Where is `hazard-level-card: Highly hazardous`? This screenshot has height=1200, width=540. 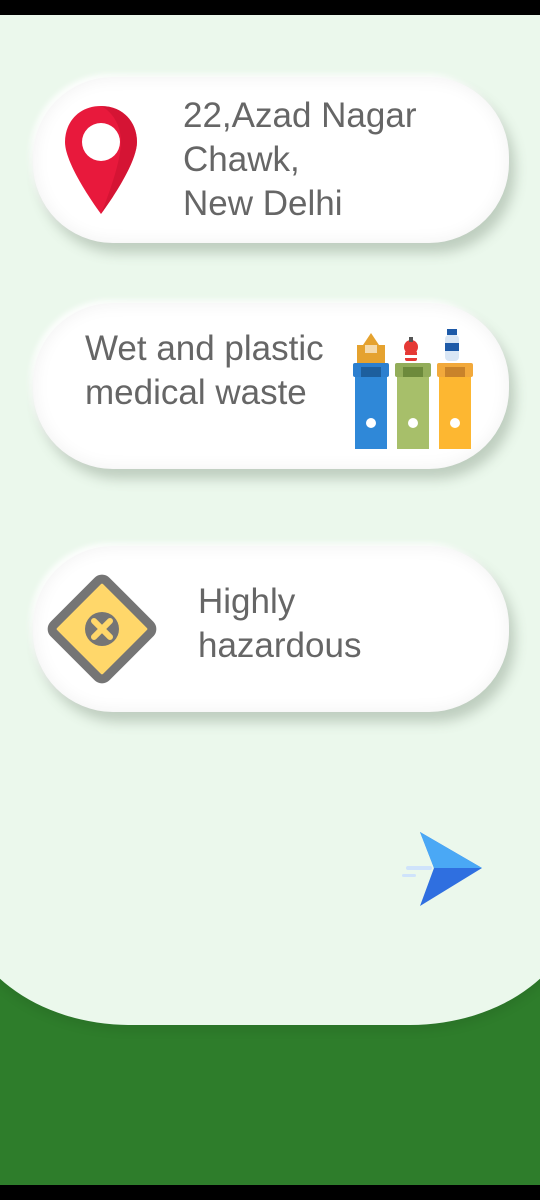 hazard-level-card: Highly hazardous is located at coordinates (271, 629).